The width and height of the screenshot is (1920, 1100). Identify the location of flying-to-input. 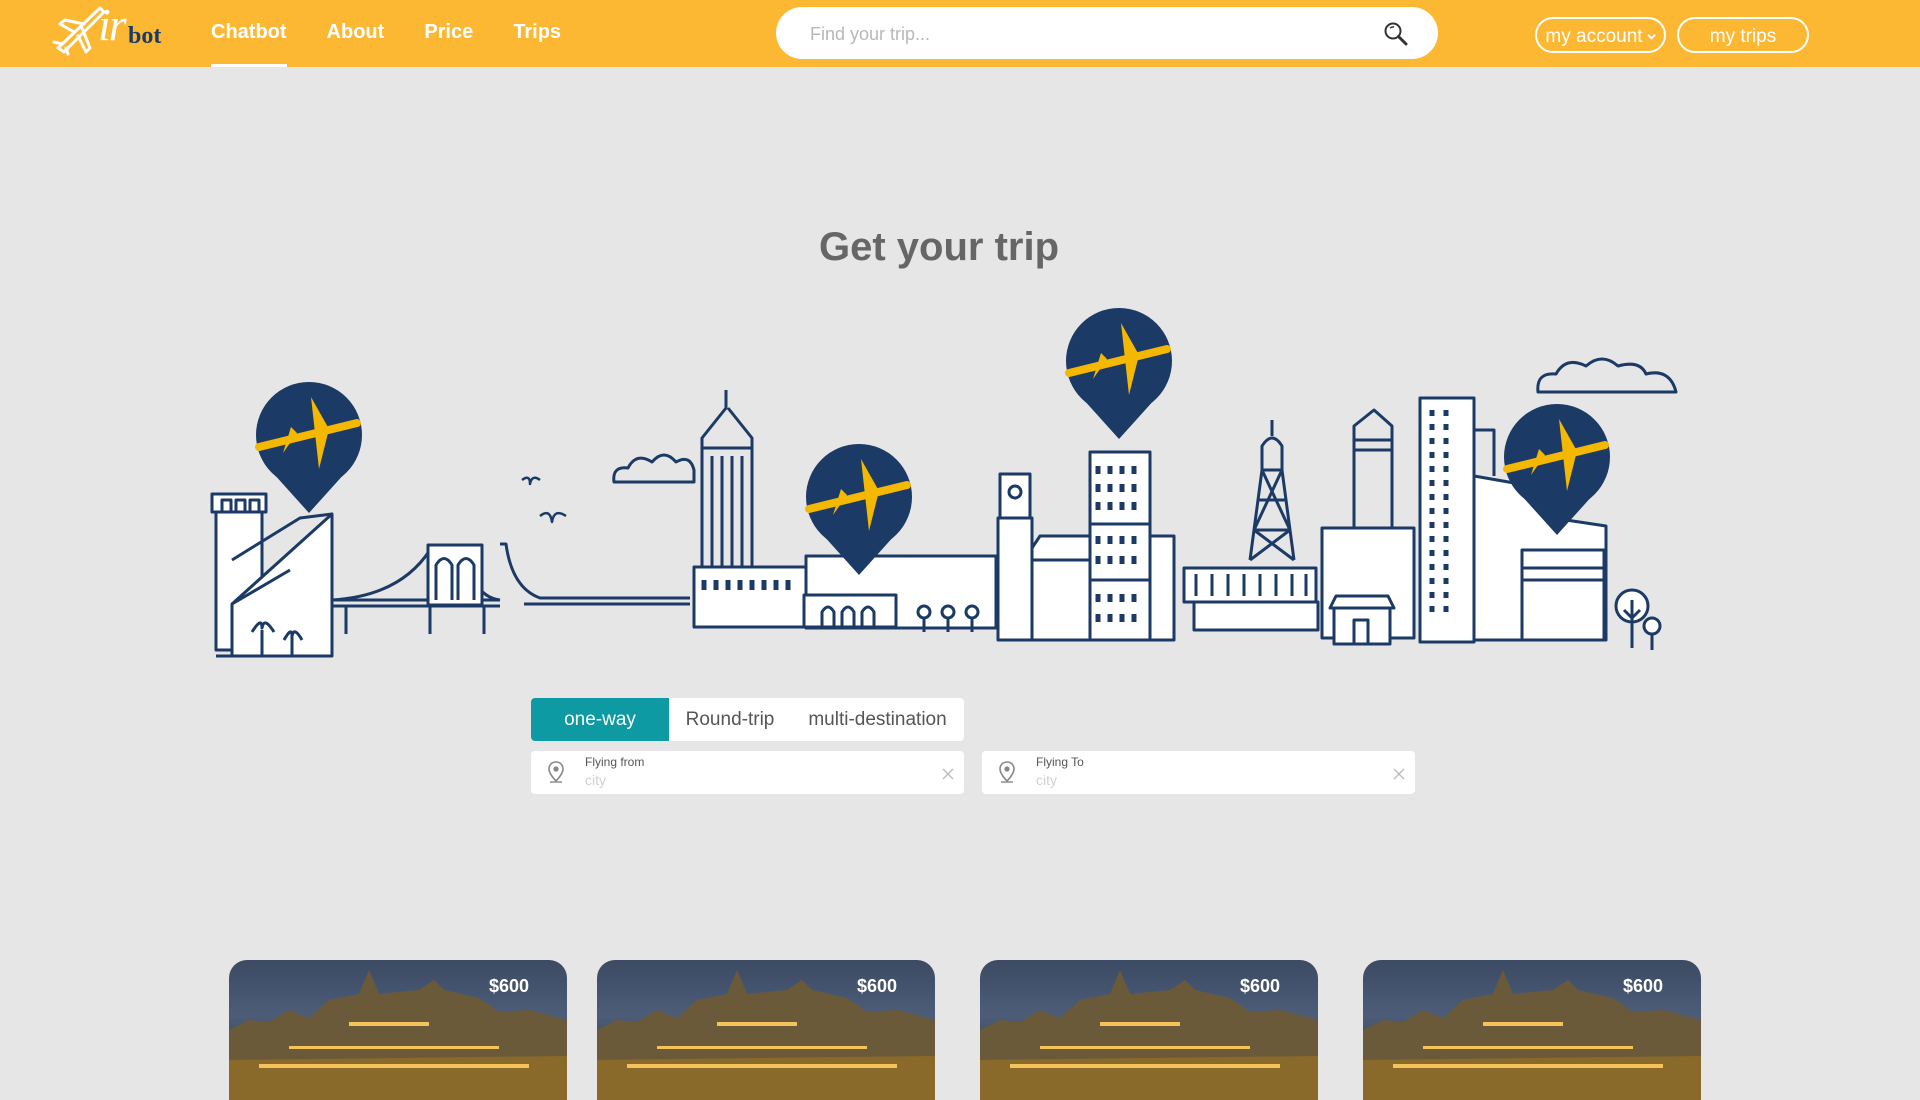
(1206, 780).